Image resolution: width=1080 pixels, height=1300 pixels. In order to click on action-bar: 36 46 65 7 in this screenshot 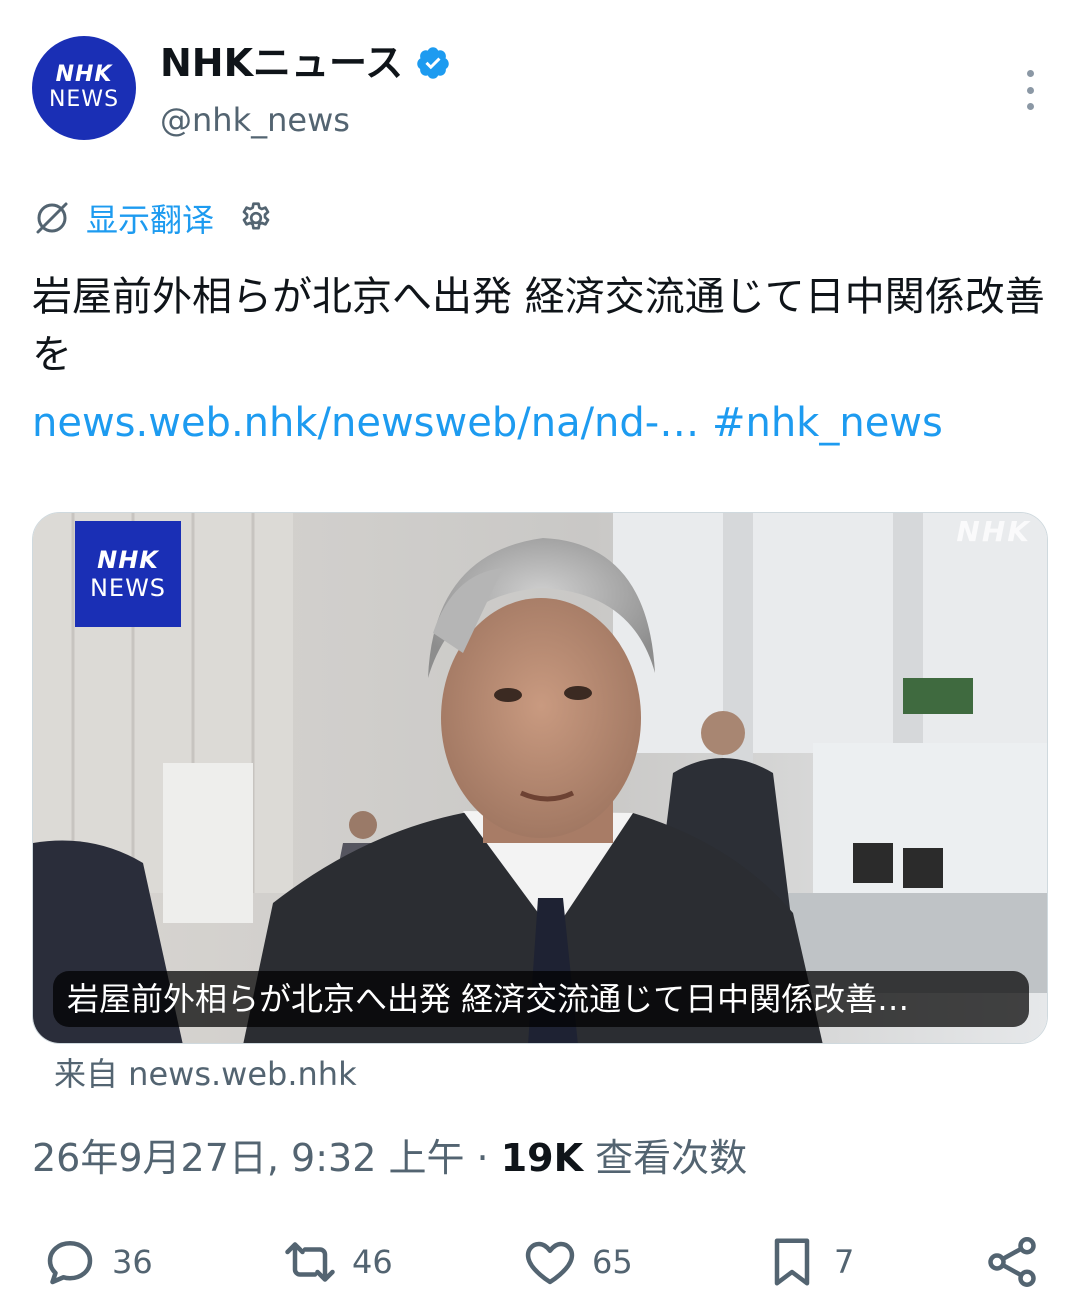, I will do `click(540, 1265)`.